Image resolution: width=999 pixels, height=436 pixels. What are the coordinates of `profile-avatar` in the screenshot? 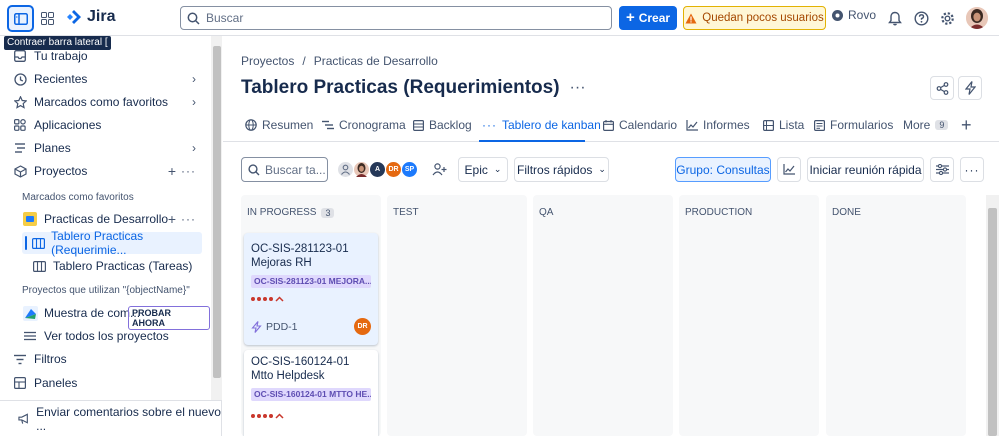 It's located at (977, 18).